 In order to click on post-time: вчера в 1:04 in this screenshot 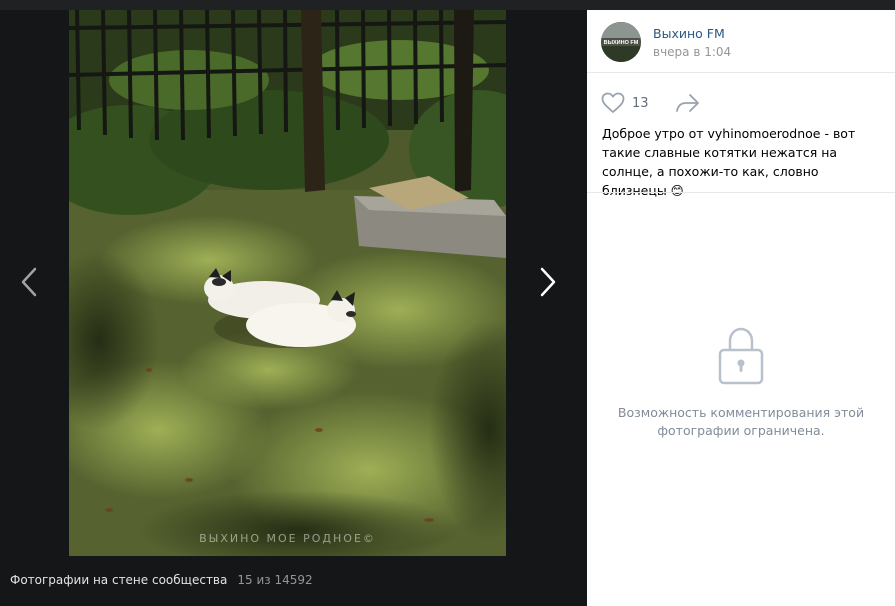, I will do `click(692, 52)`.